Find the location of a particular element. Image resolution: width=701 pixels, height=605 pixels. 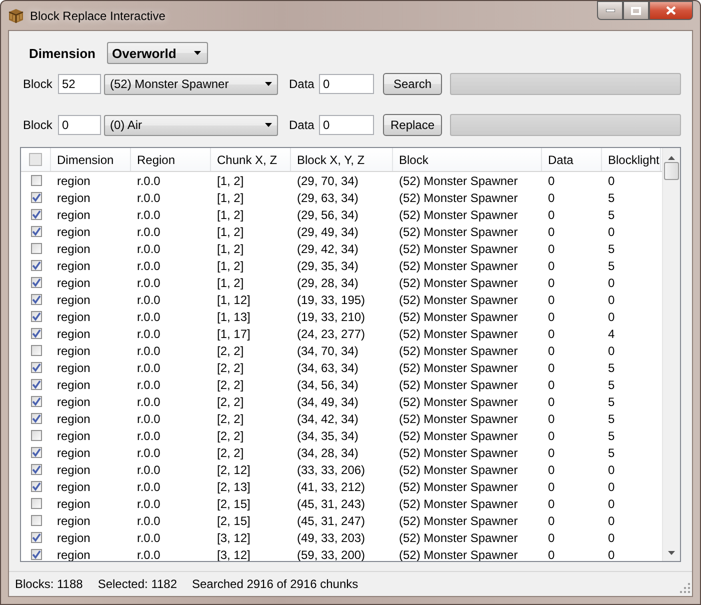

column-header: Data is located at coordinates (572, 159).